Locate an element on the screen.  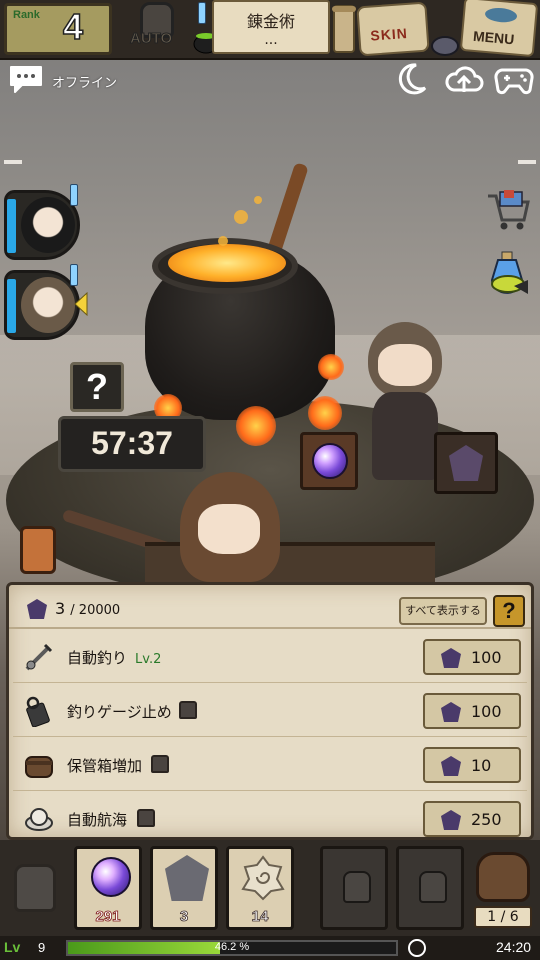
rank-badge: Rank 4 is located at coordinates (58, 29).